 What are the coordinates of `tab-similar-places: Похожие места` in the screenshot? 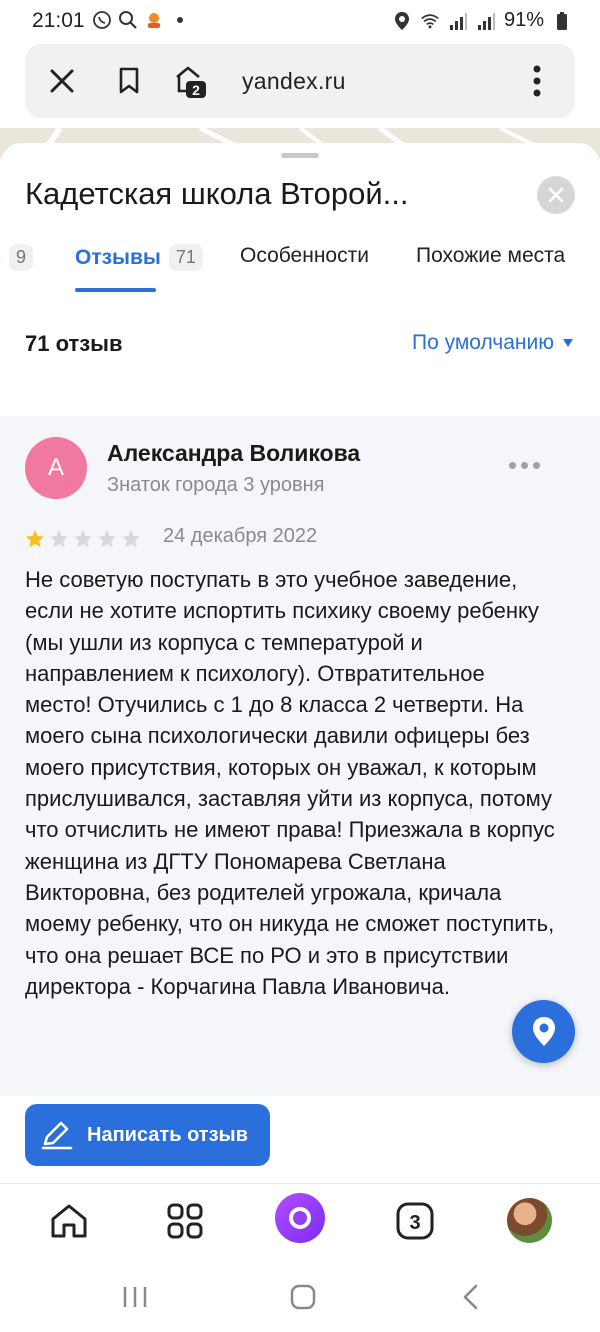 It's located at (490, 256).